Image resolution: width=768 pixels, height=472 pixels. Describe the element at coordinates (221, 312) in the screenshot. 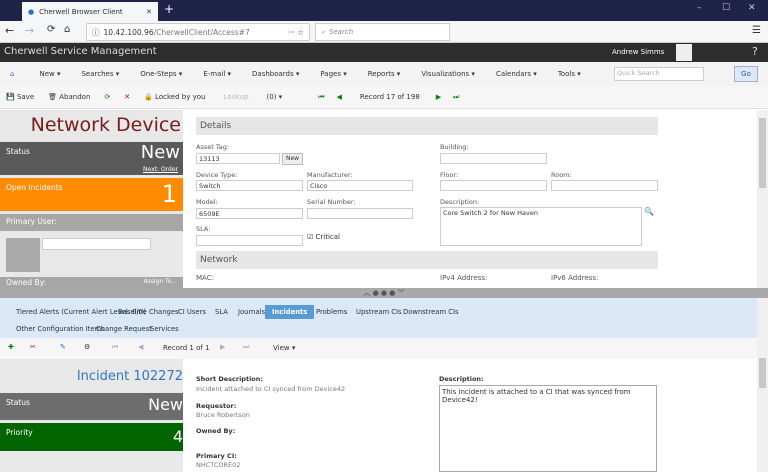

I see `tab-sla: SLA` at that location.